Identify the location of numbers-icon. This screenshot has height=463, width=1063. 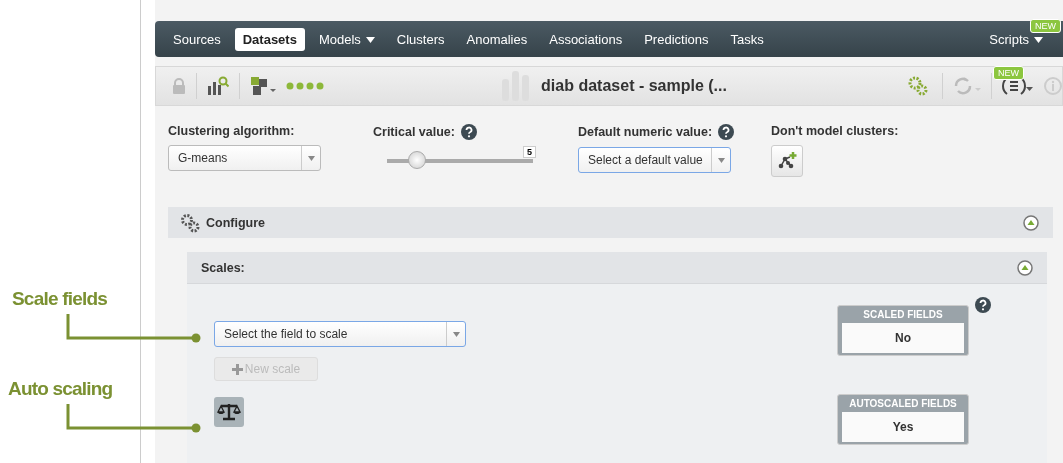
(263, 86).